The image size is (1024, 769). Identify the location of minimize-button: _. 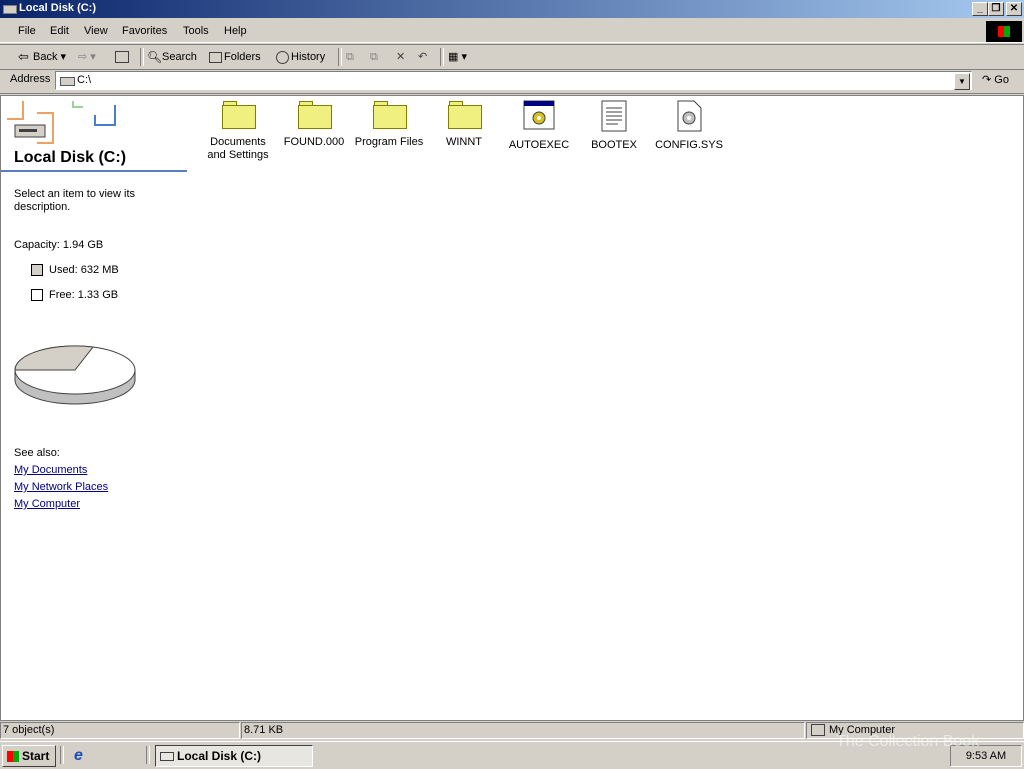
(980, 9).